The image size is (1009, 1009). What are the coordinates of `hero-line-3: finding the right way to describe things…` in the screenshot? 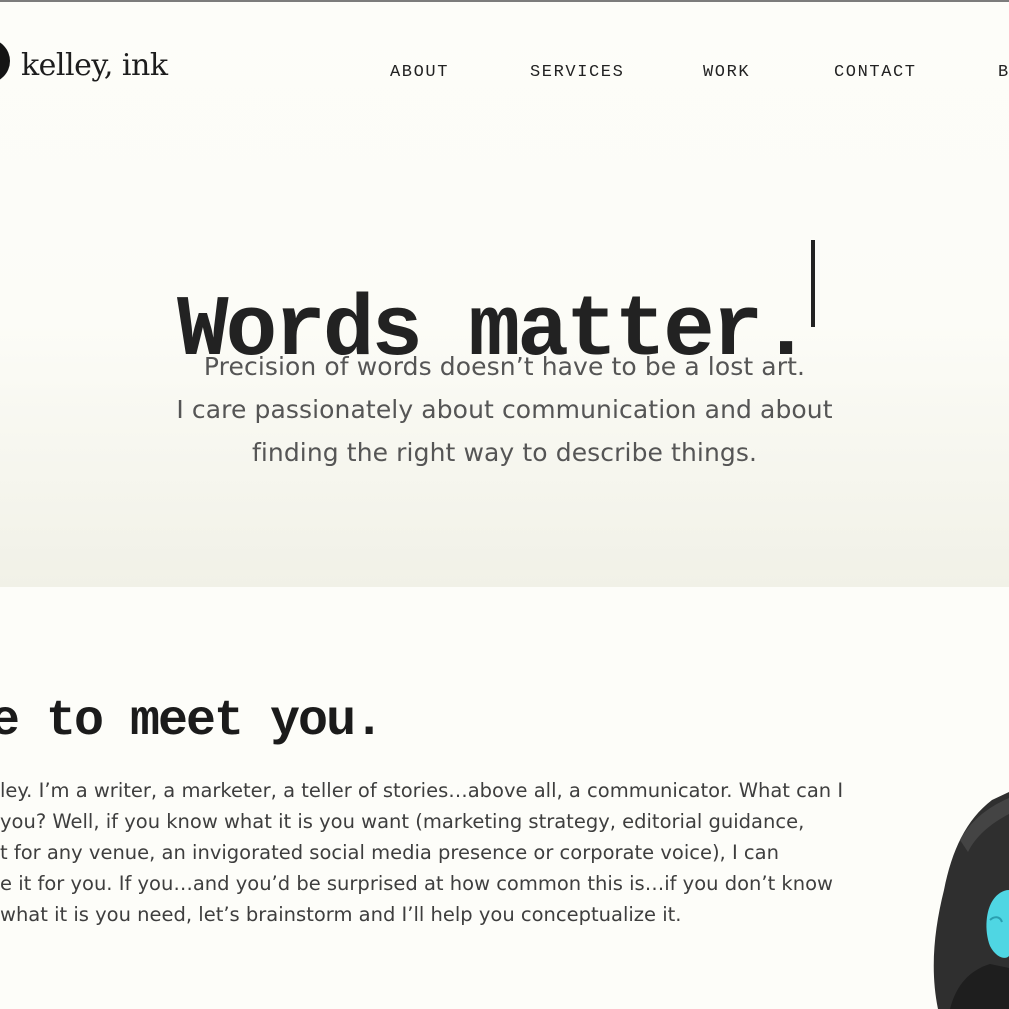 It's located at (504, 452).